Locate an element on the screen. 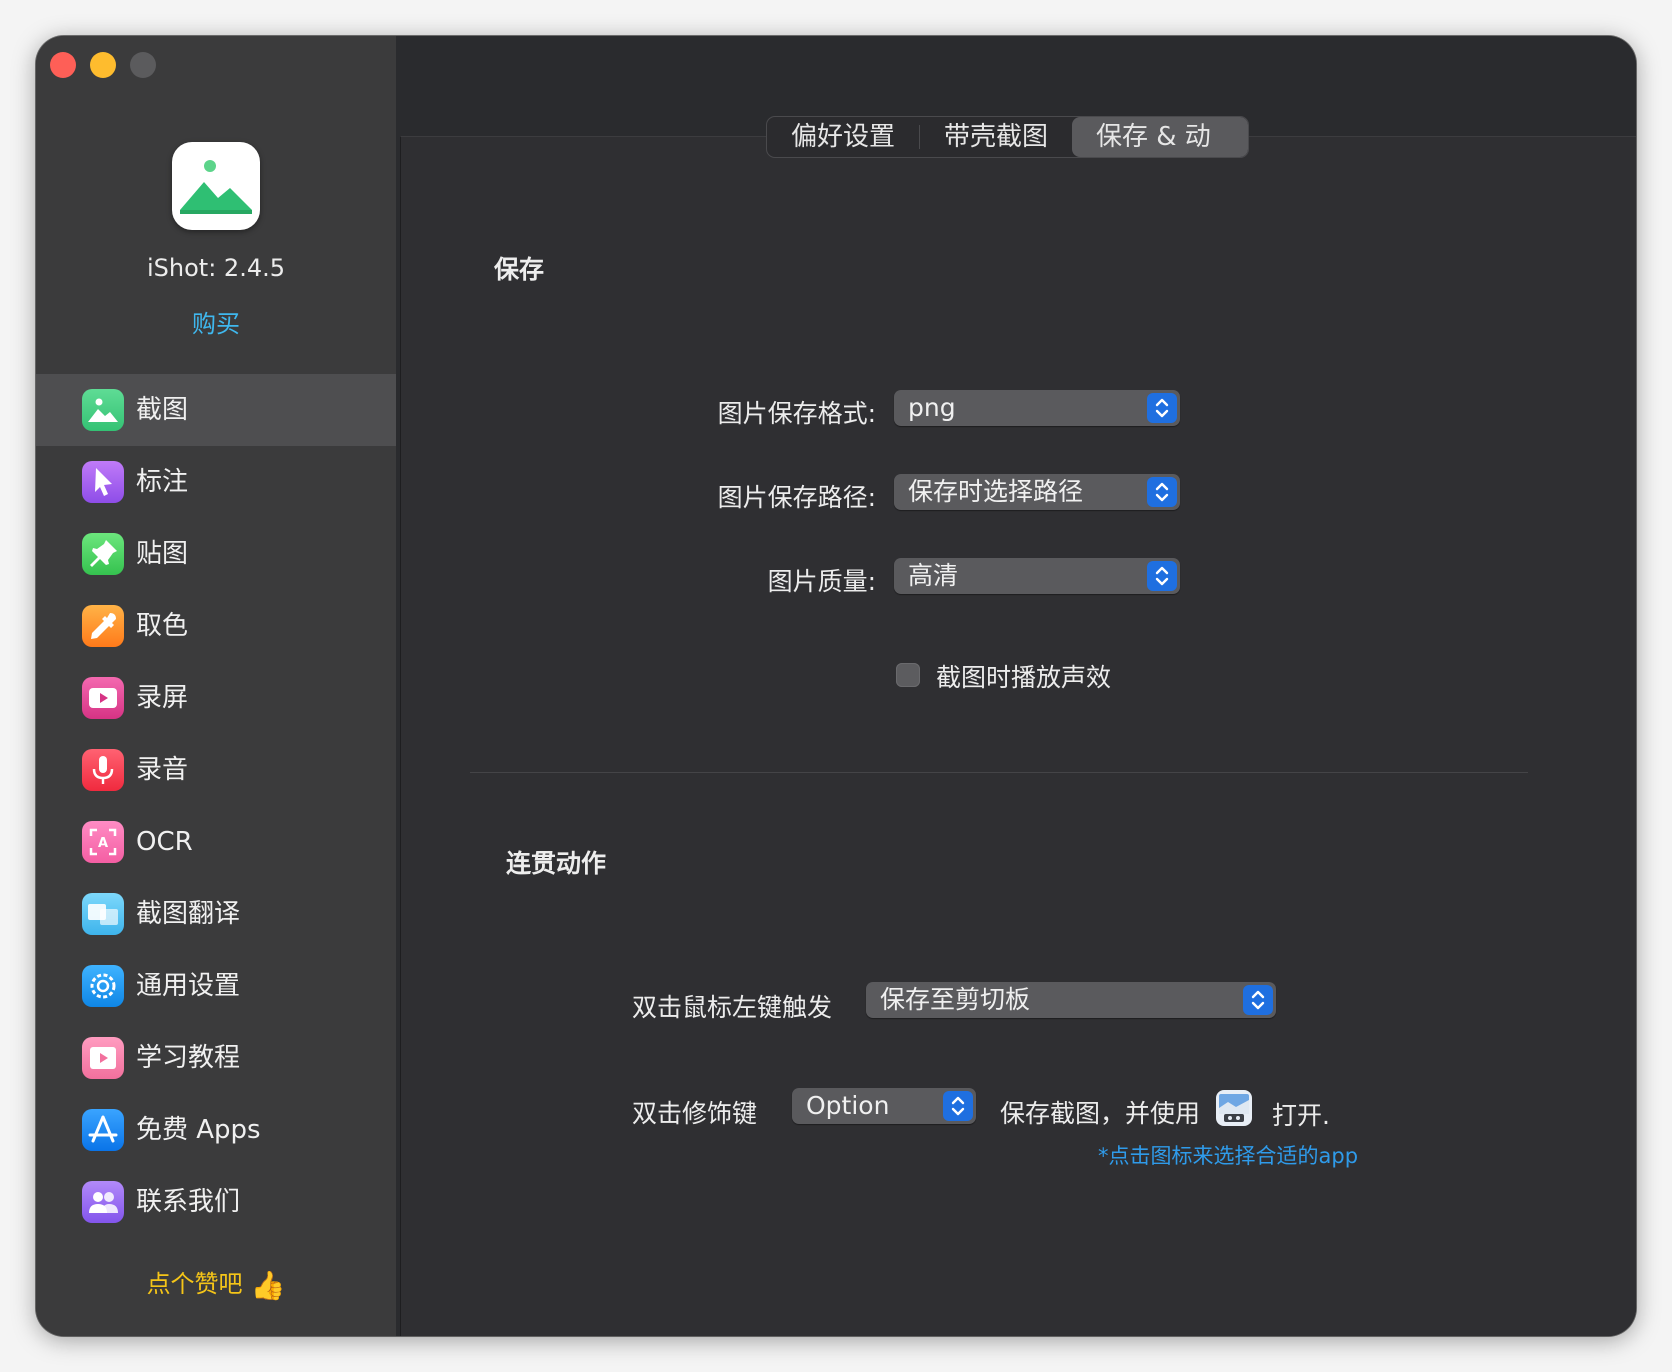 Image resolution: width=1672 pixels, height=1372 pixels. sidebar-item-free-apps: 免费 Apps is located at coordinates (216, 1130).